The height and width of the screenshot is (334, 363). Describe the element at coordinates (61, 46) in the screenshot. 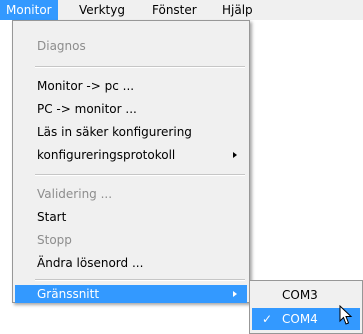

I see `menu-item-diagnos: Diagnos` at that location.